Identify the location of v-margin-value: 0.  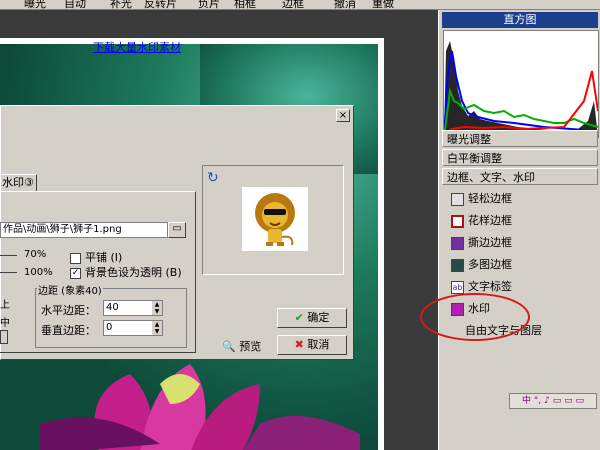
(109, 327).